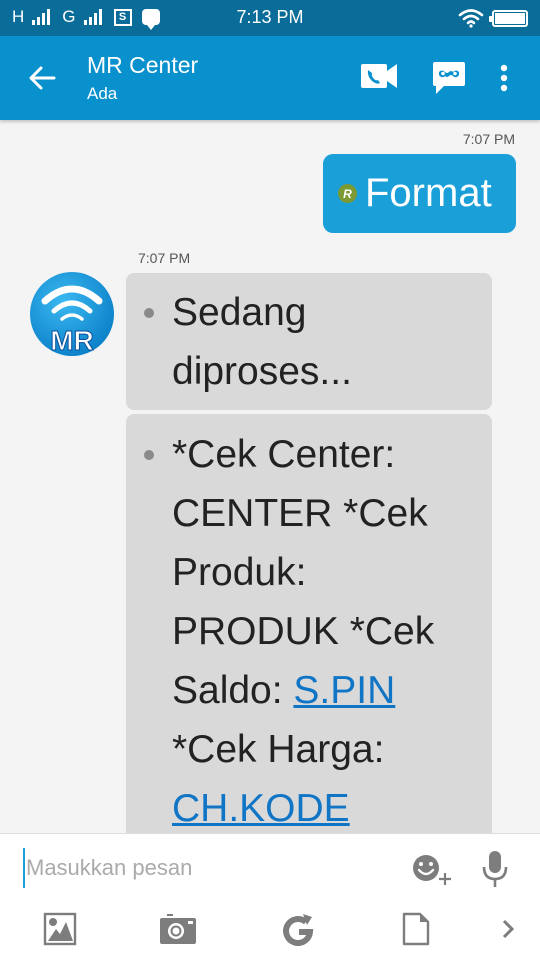 Image resolution: width=540 pixels, height=960 pixels. I want to click on gallery-icon, so click(60, 929).